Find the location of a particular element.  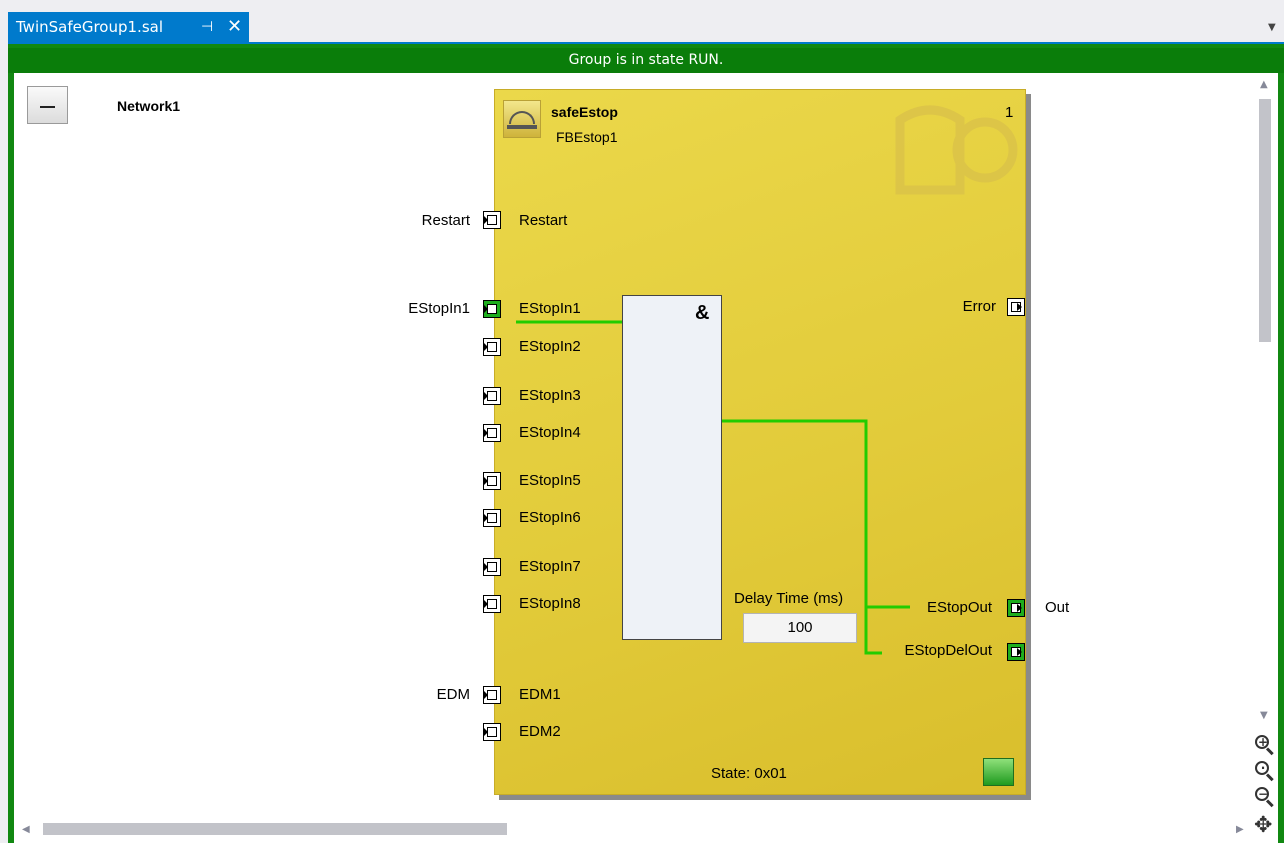

estopdelout-port is located at coordinates (1016, 652).